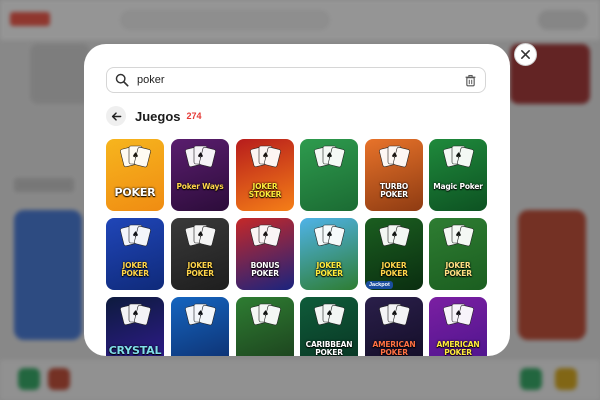 Image resolution: width=600 pixels, height=400 pixels. I want to click on arrow-left-icon, so click(116, 116).